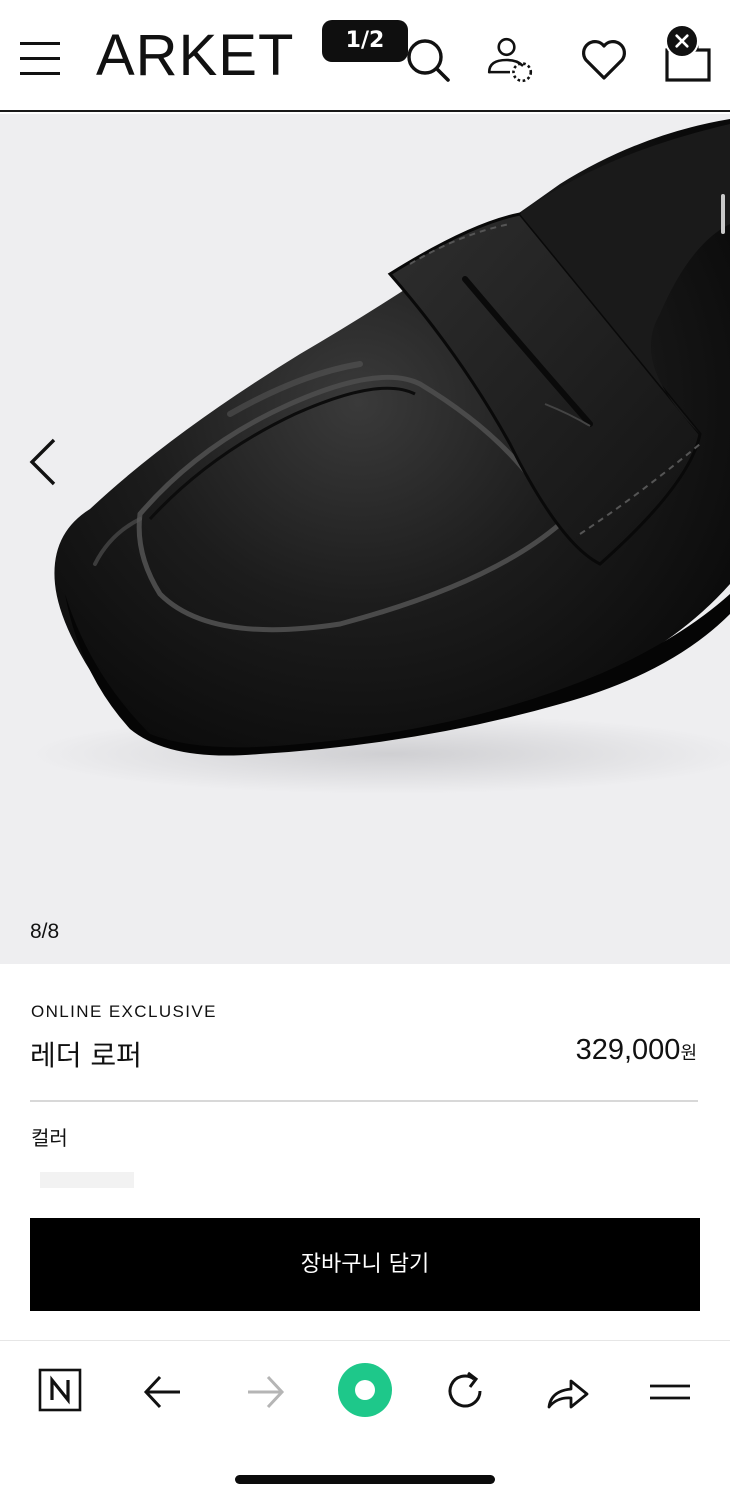 The height and width of the screenshot is (1500, 730). I want to click on home-indicator, so click(365, 1479).